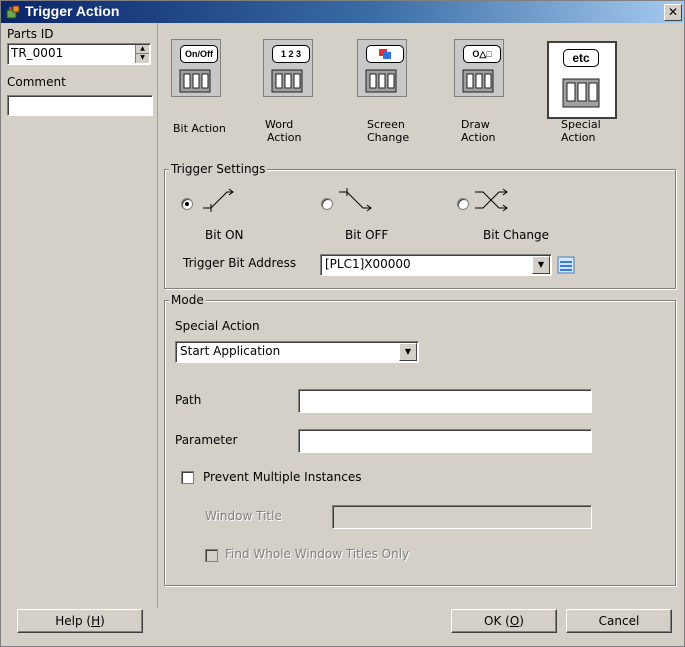  What do you see at coordinates (462, 517) in the screenshot?
I see `window-title-input` at bounding box center [462, 517].